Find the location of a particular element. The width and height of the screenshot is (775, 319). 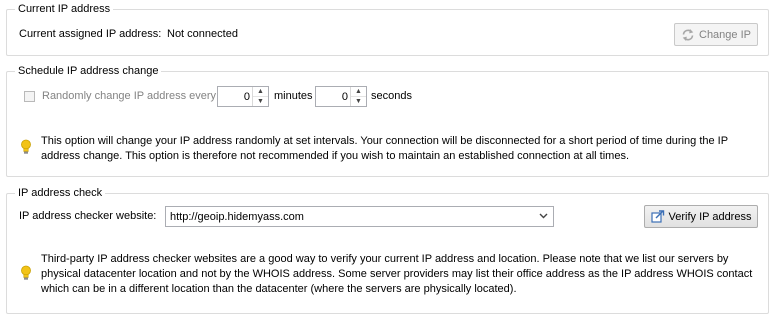

random-change-checkbox is located at coordinates (29, 96).